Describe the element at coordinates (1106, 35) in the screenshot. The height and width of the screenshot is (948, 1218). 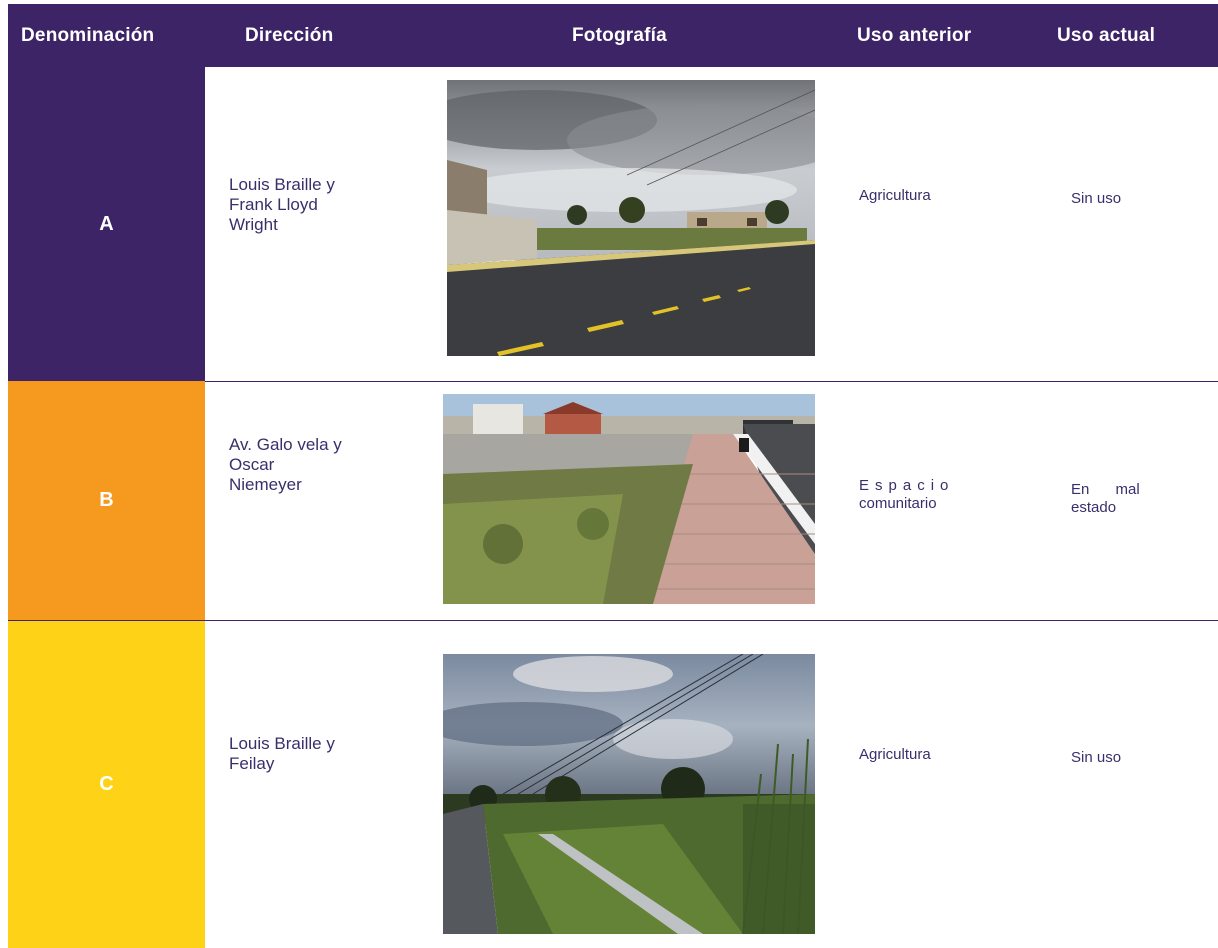
I see `header-uso-actual: Uso actual` at that location.